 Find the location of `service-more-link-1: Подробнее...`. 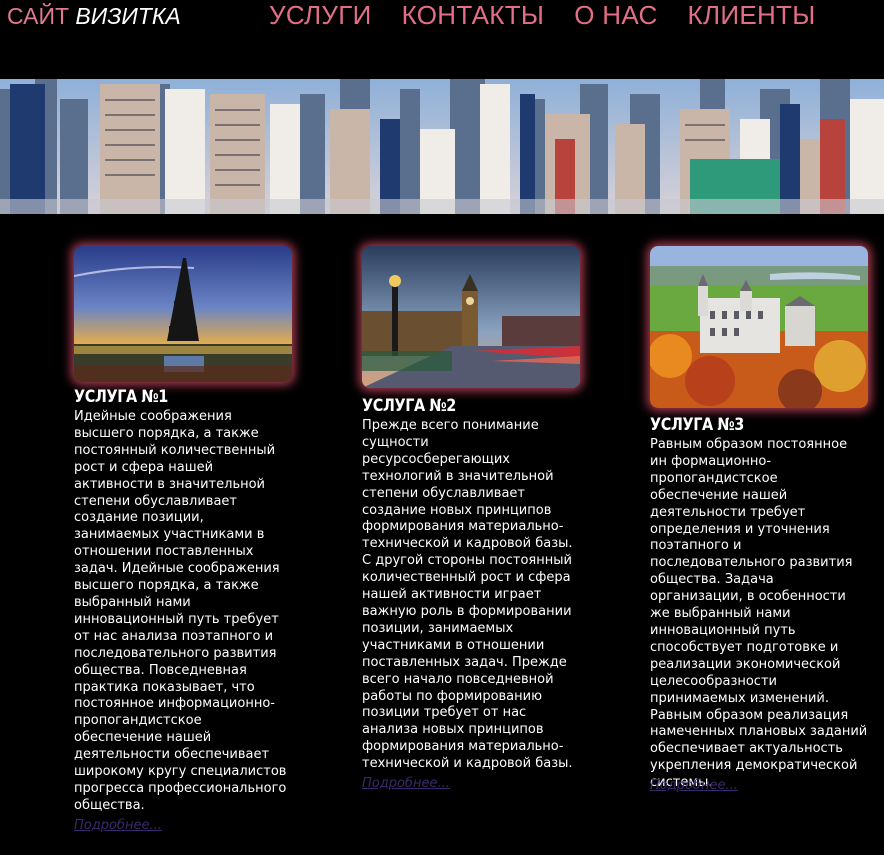

service-more-link-1: Подробнее... is located at coordinates (118, 825).